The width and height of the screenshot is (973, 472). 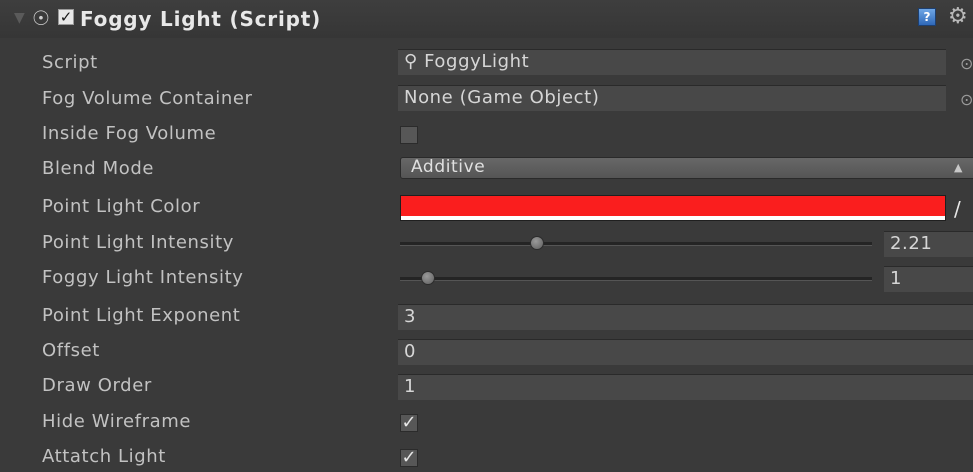 What do you see at coordinates (486, 19) in the screenshot?
I see `component-header: ▼ ☉ ✓ Foggy Light (Script) ? ⚙` at bounding box center [486, 19].